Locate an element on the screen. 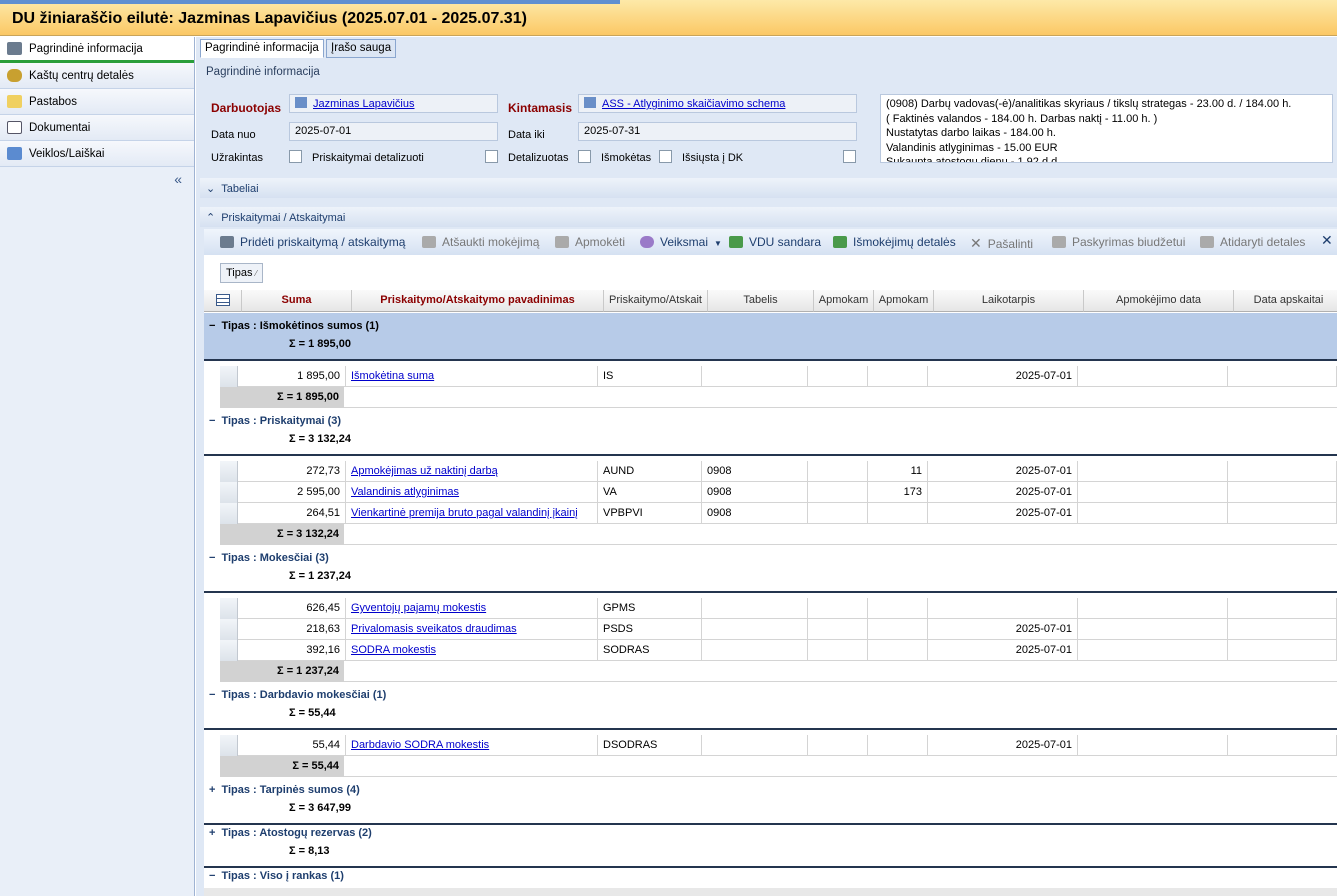  info-line: Sukaupta atostogų dienų - 1.92 d.d. is located at coordinates (973, 159).